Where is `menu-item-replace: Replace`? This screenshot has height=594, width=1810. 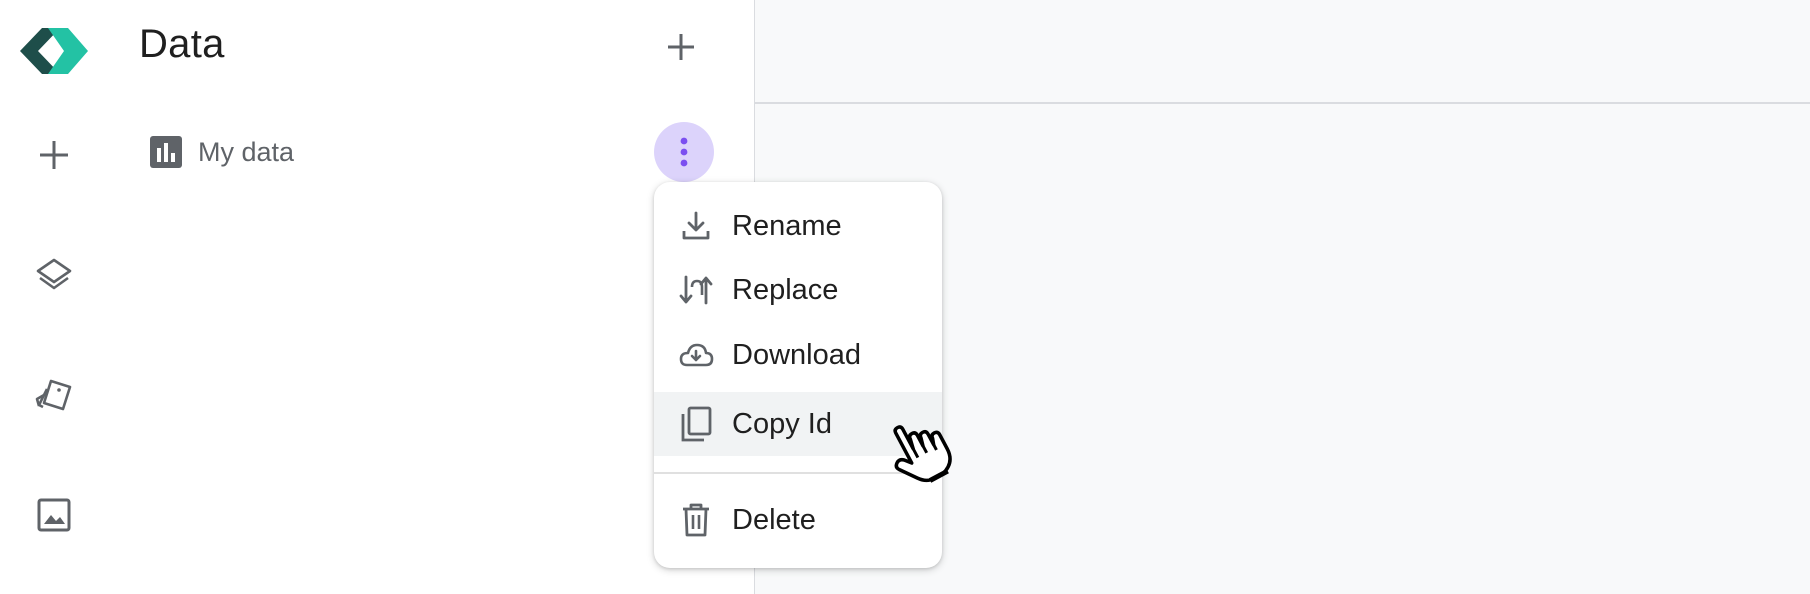 menu-item-replace: Replace is located at coordinates (798, 290).